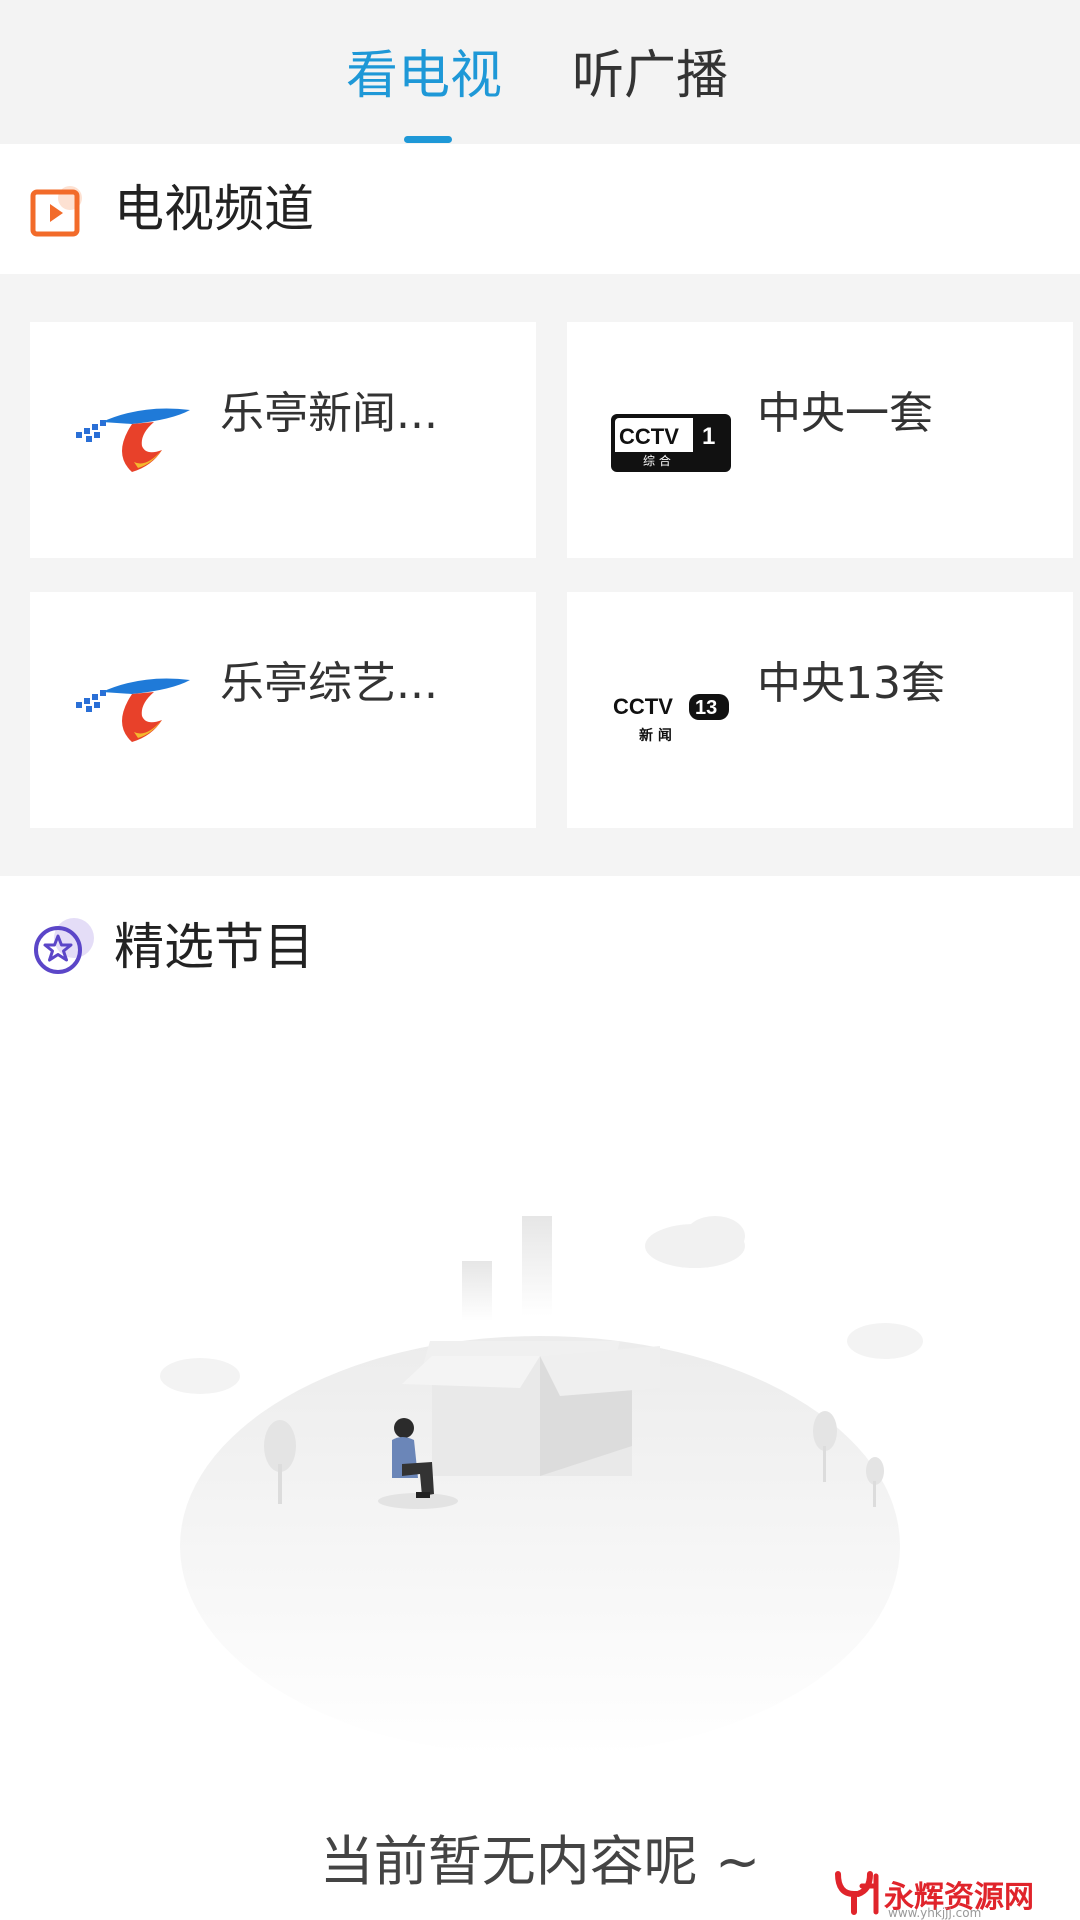 The image size is (1080, 1920). What do you see at coordinates (64, 946) in the screenshot?
I see `star-circle-icon` at bounding box center [64, 946].